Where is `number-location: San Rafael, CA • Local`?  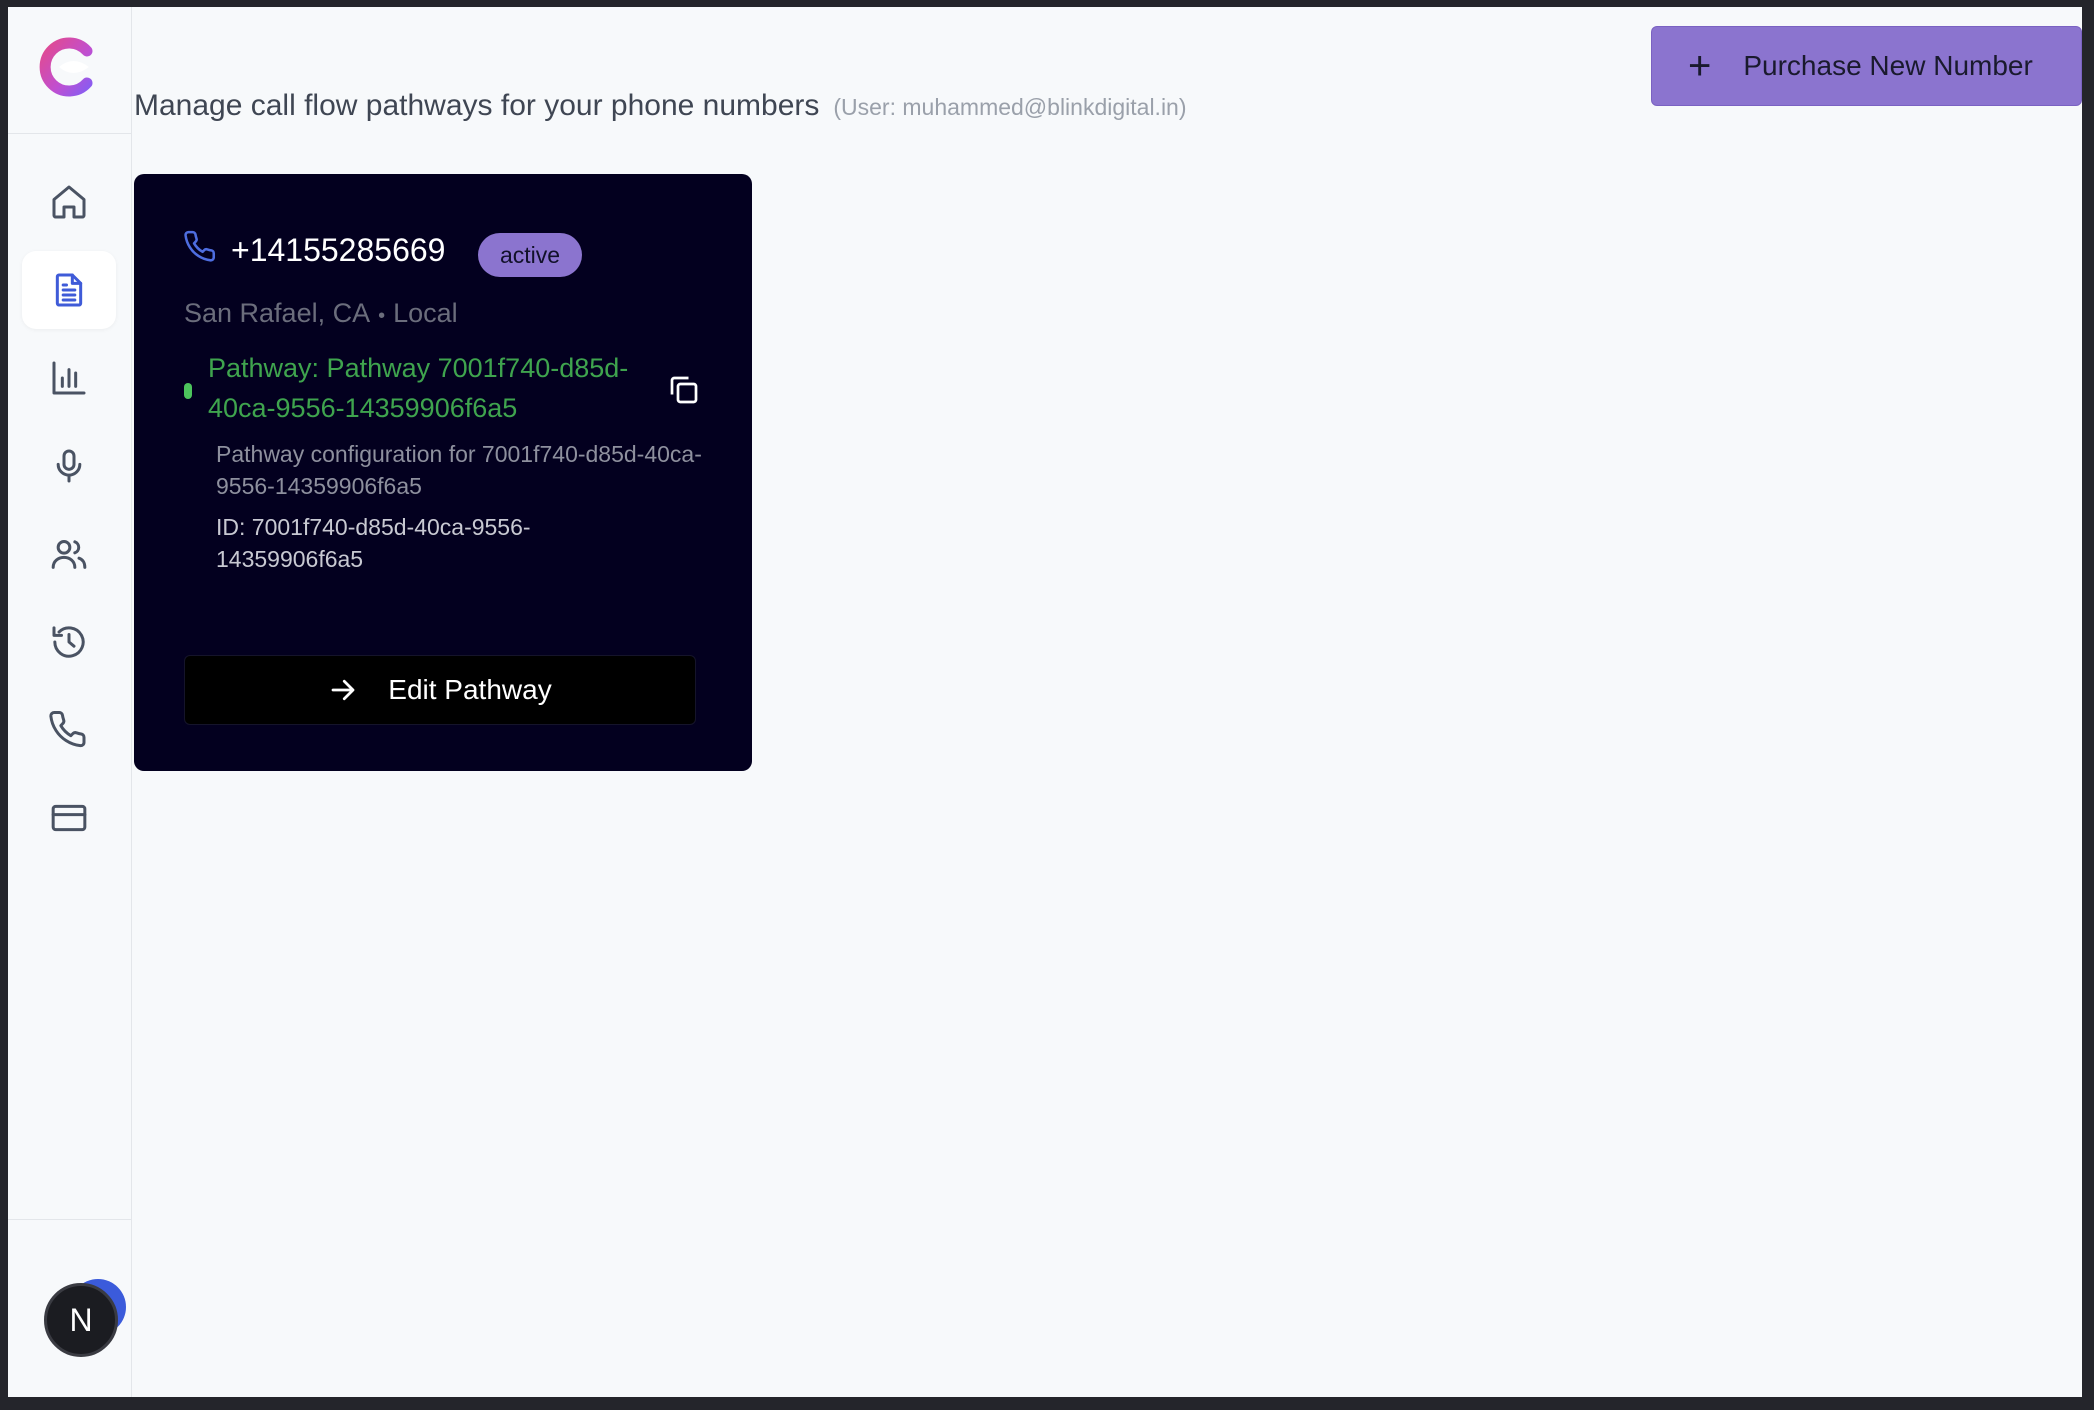 number-location: San Rafael, CA • Local is located at coordinates (321, 313).